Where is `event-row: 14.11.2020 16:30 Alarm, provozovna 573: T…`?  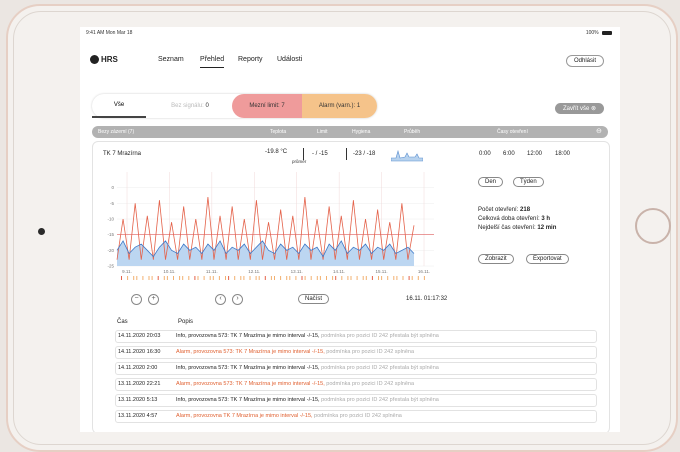
event-row: 14.11.2020 16:30 Alarm, provozovna 573: T… is located at coordinates (356, 352).